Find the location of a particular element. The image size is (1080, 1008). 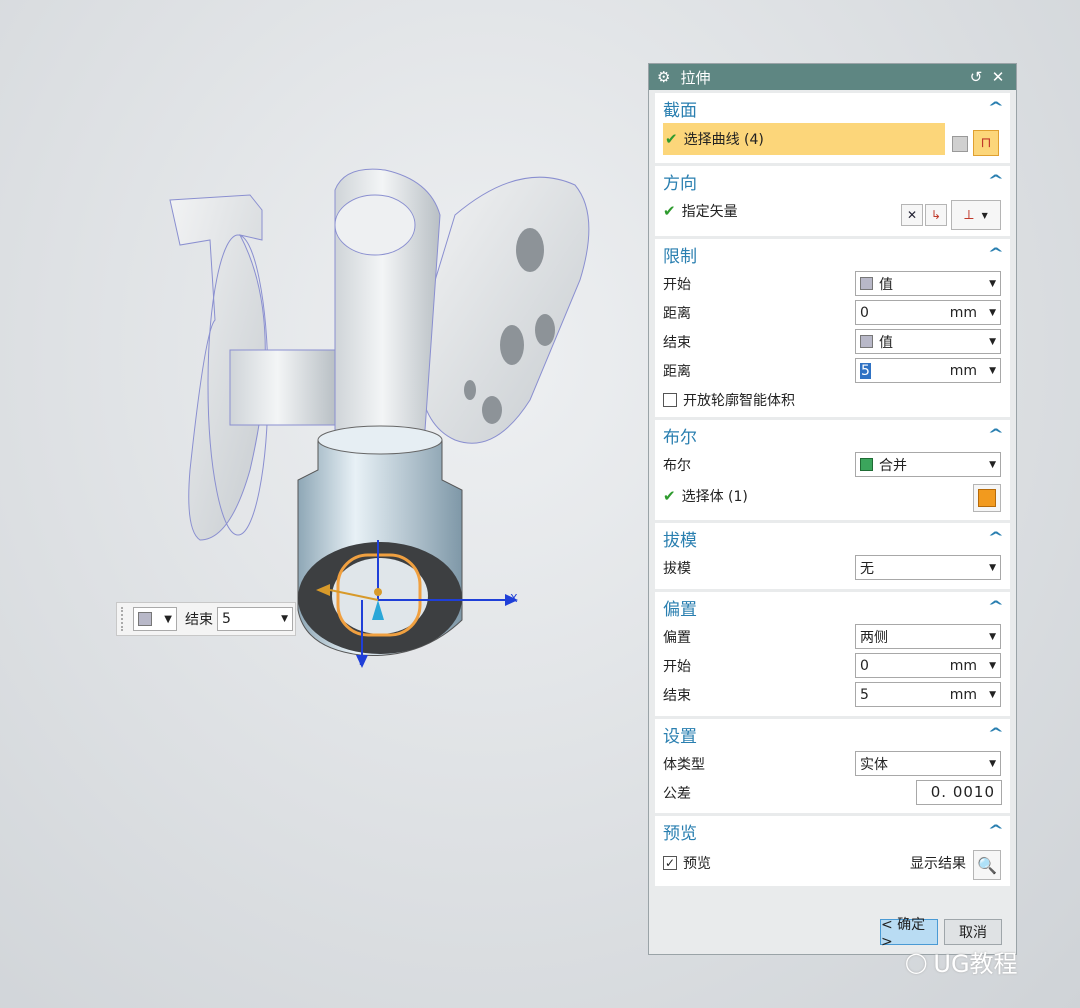

open-profile-row: 开放轮廓智能体积 is located at coordinates (832, 399).